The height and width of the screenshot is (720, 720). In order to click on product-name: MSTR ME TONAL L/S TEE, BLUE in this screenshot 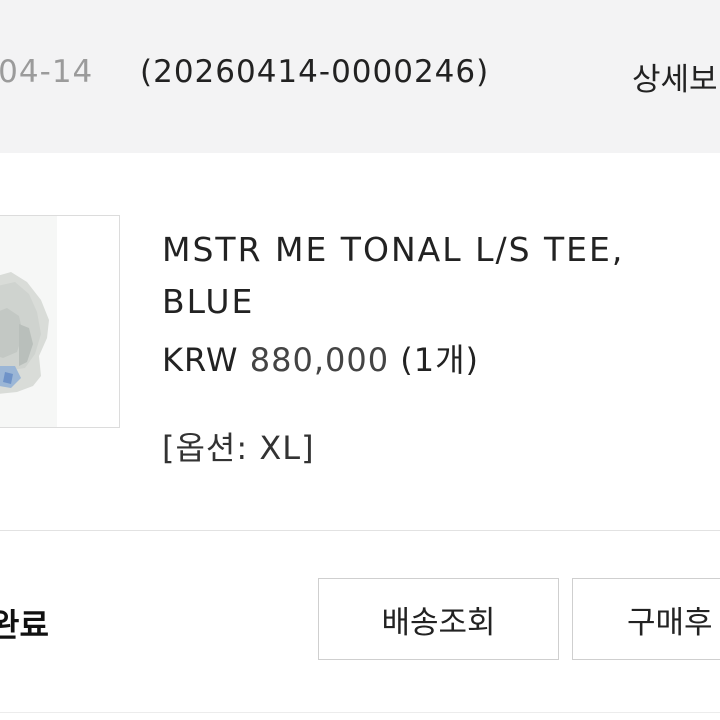, I will do `click(432, 276)`.